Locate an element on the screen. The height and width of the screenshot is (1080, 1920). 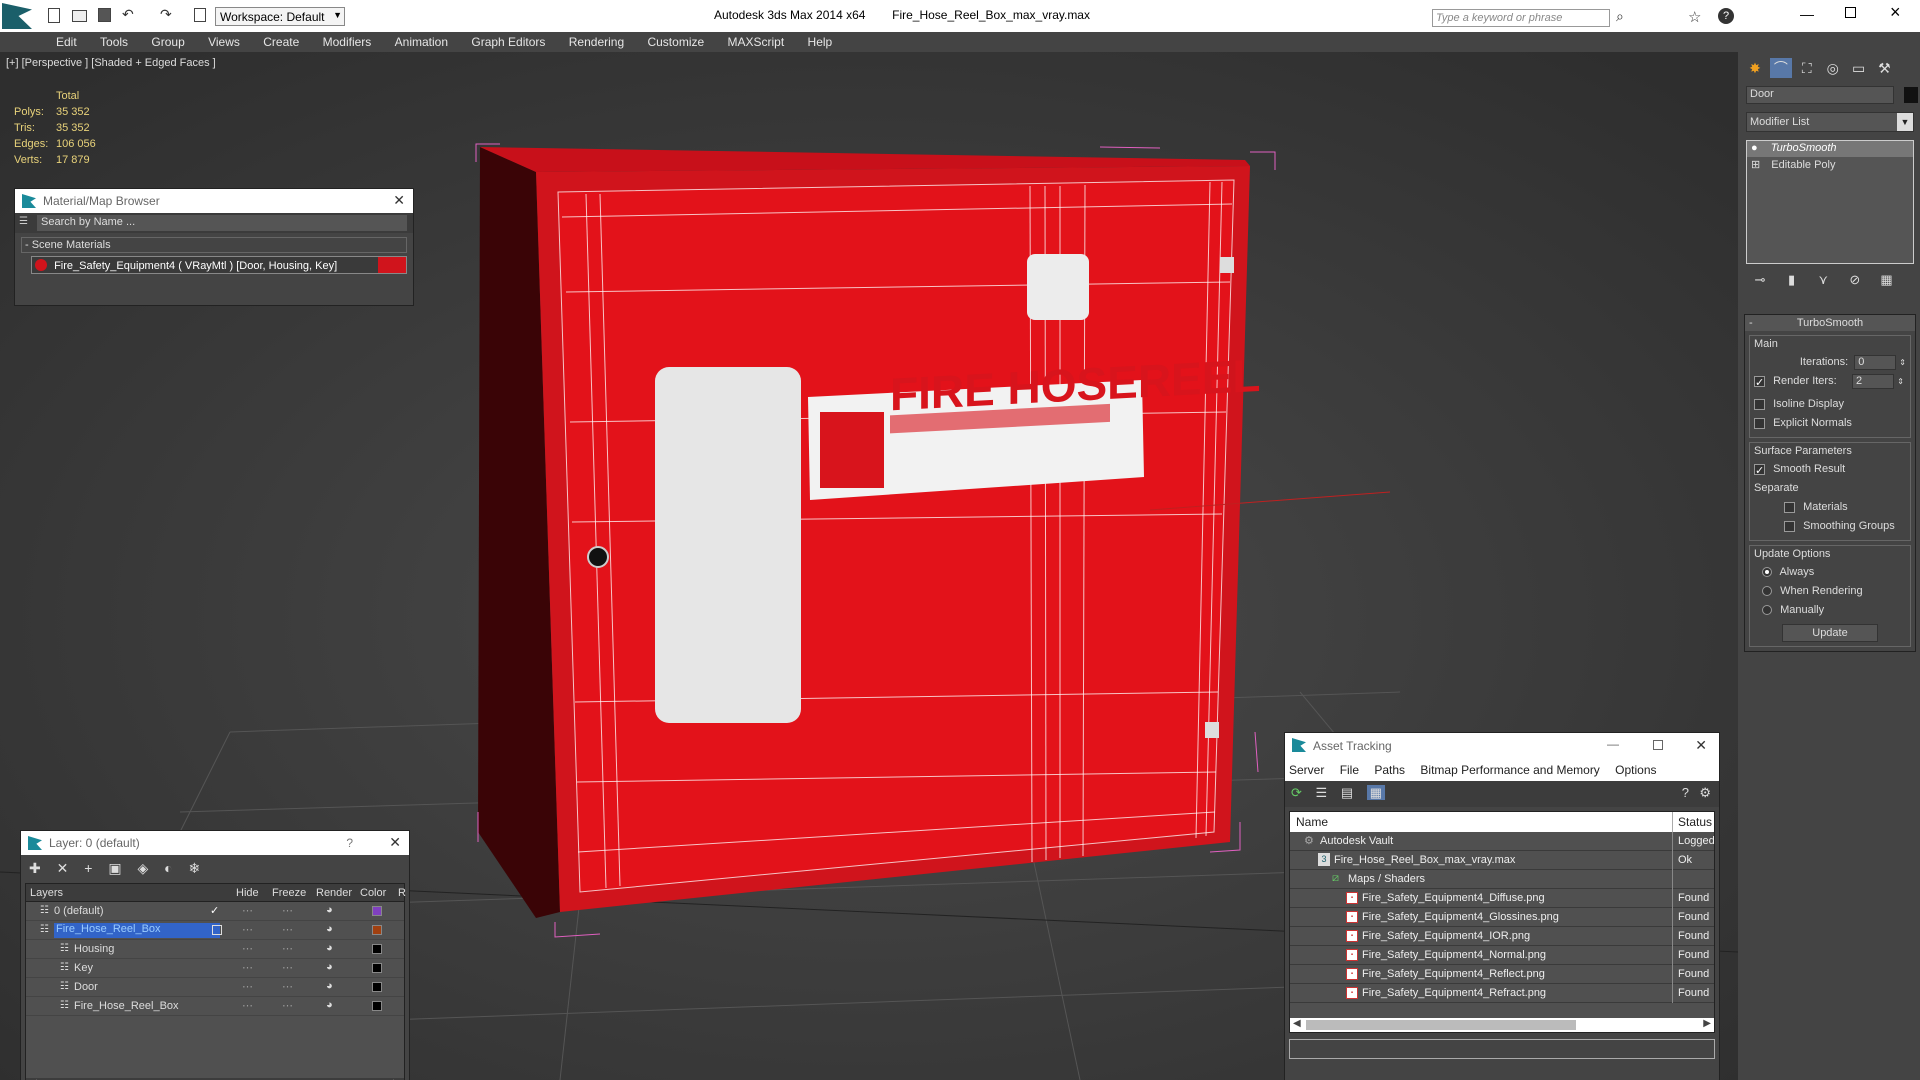
display-tab-icon: ▭ is located at coordinates (1859, 68).